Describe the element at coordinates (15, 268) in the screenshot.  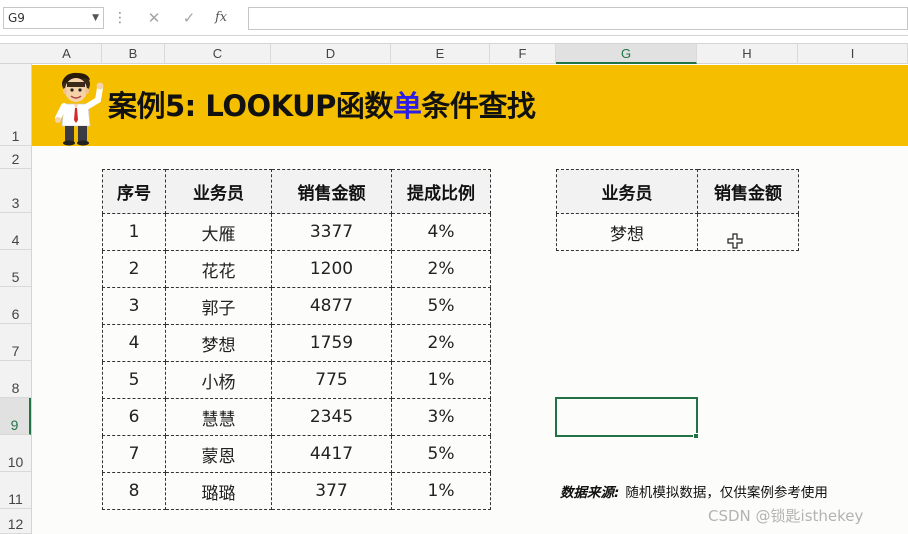
I see `row-header-5: 5` at that location.